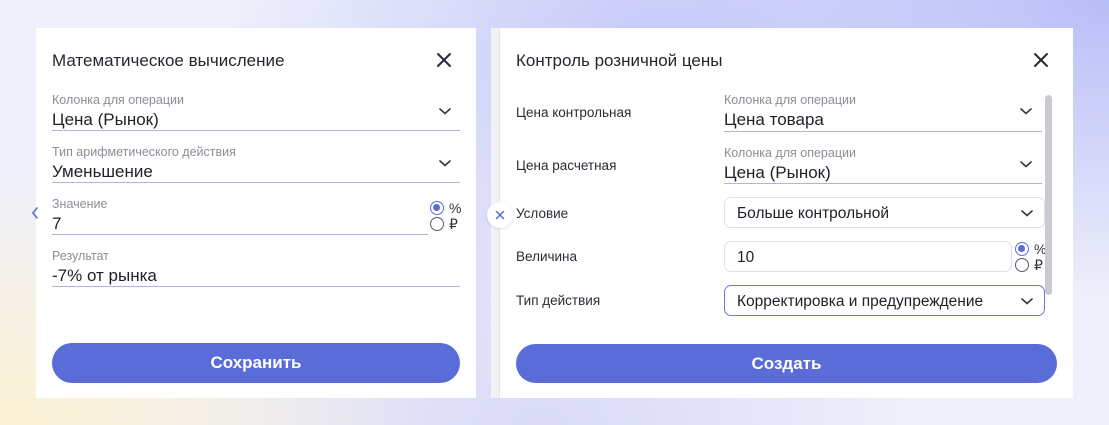  Describe the element at coordinates (35, 213) in the screenshot. I see `chevron-left-icon` at that location.